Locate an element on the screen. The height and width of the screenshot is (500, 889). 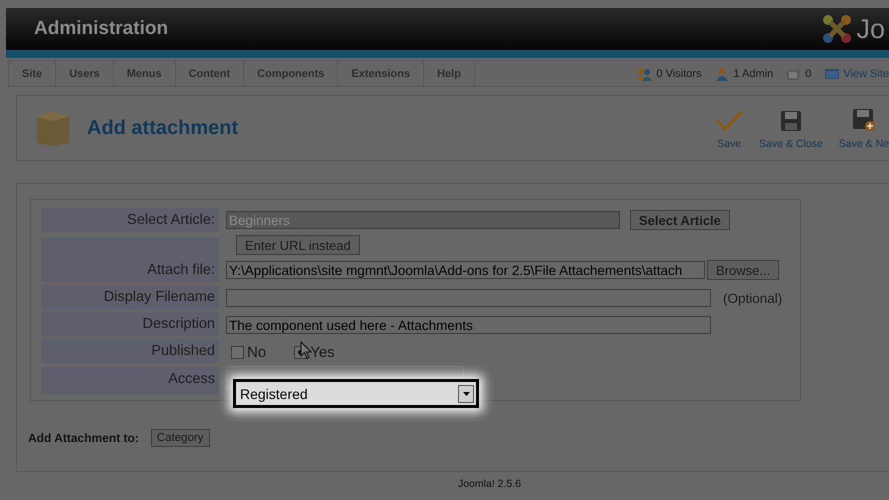
menu-item: Help is located at coordinates (449, 73).